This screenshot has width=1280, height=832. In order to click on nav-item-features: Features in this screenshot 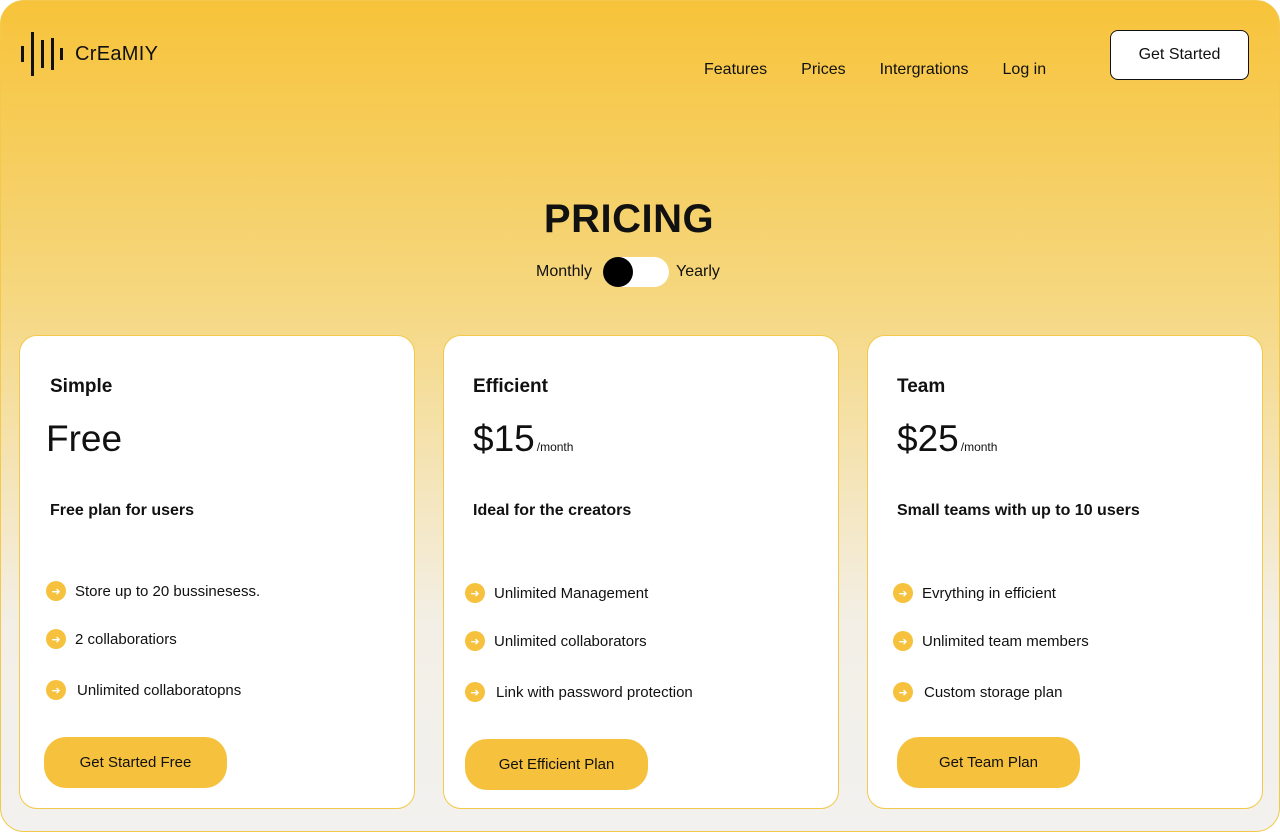, I will do `click(735, 70)`.